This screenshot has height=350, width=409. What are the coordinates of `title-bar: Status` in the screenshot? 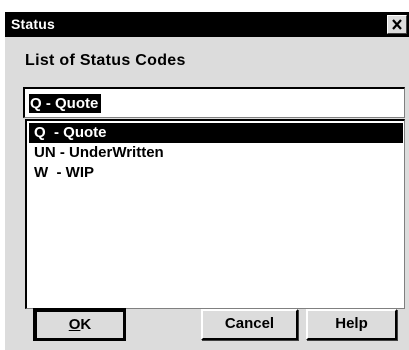 It's located at (207, 24).